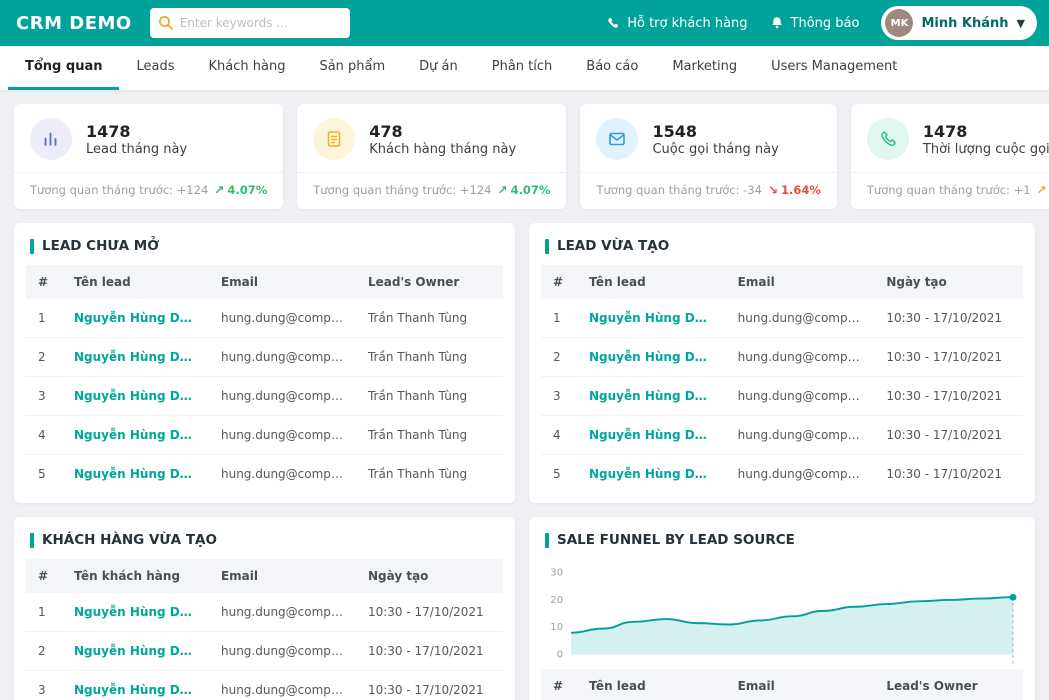 Image resolution: width=1049 pixels, height=700 pixels. What do you see at coordinates (965, 23) in the screenshot?
I see `user-name: Minh Khánh` at bounding box center [965, 23].